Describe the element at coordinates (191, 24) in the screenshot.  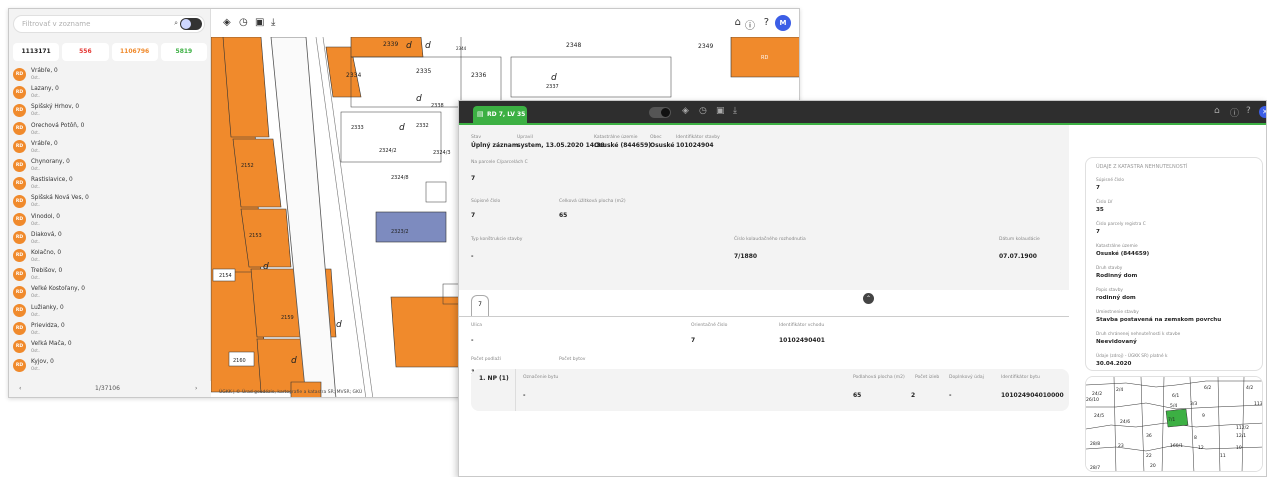
I see `filter-toggle` at that location.